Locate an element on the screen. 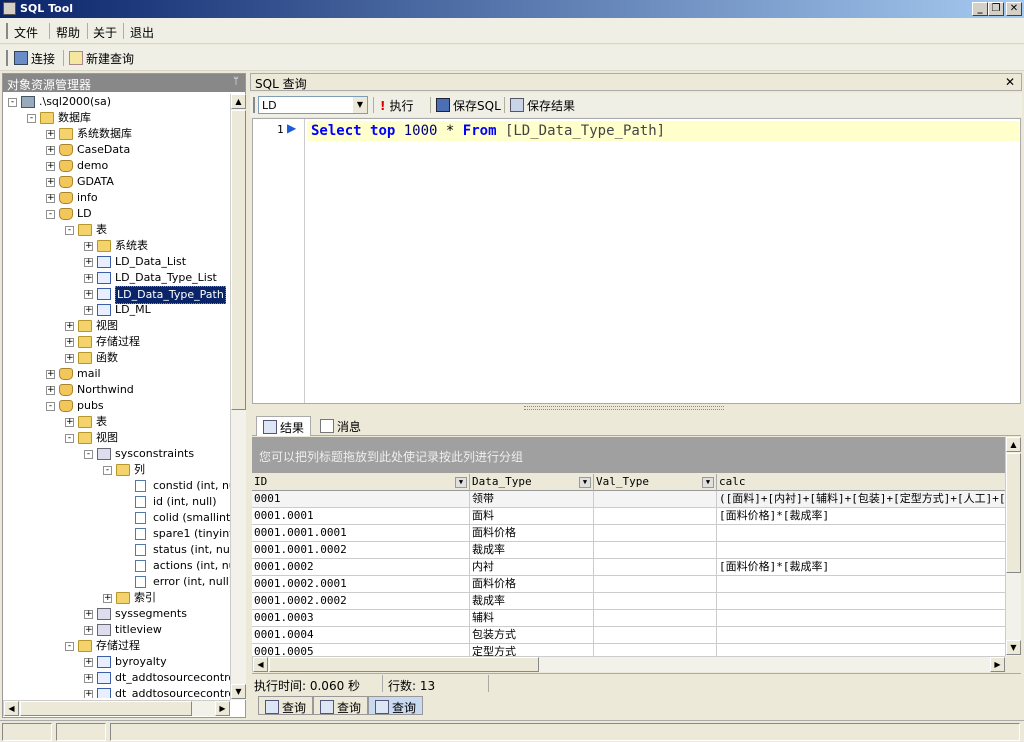  table-row: 0001.0001.0001 面料价格 is located at coordinates (628, 533).